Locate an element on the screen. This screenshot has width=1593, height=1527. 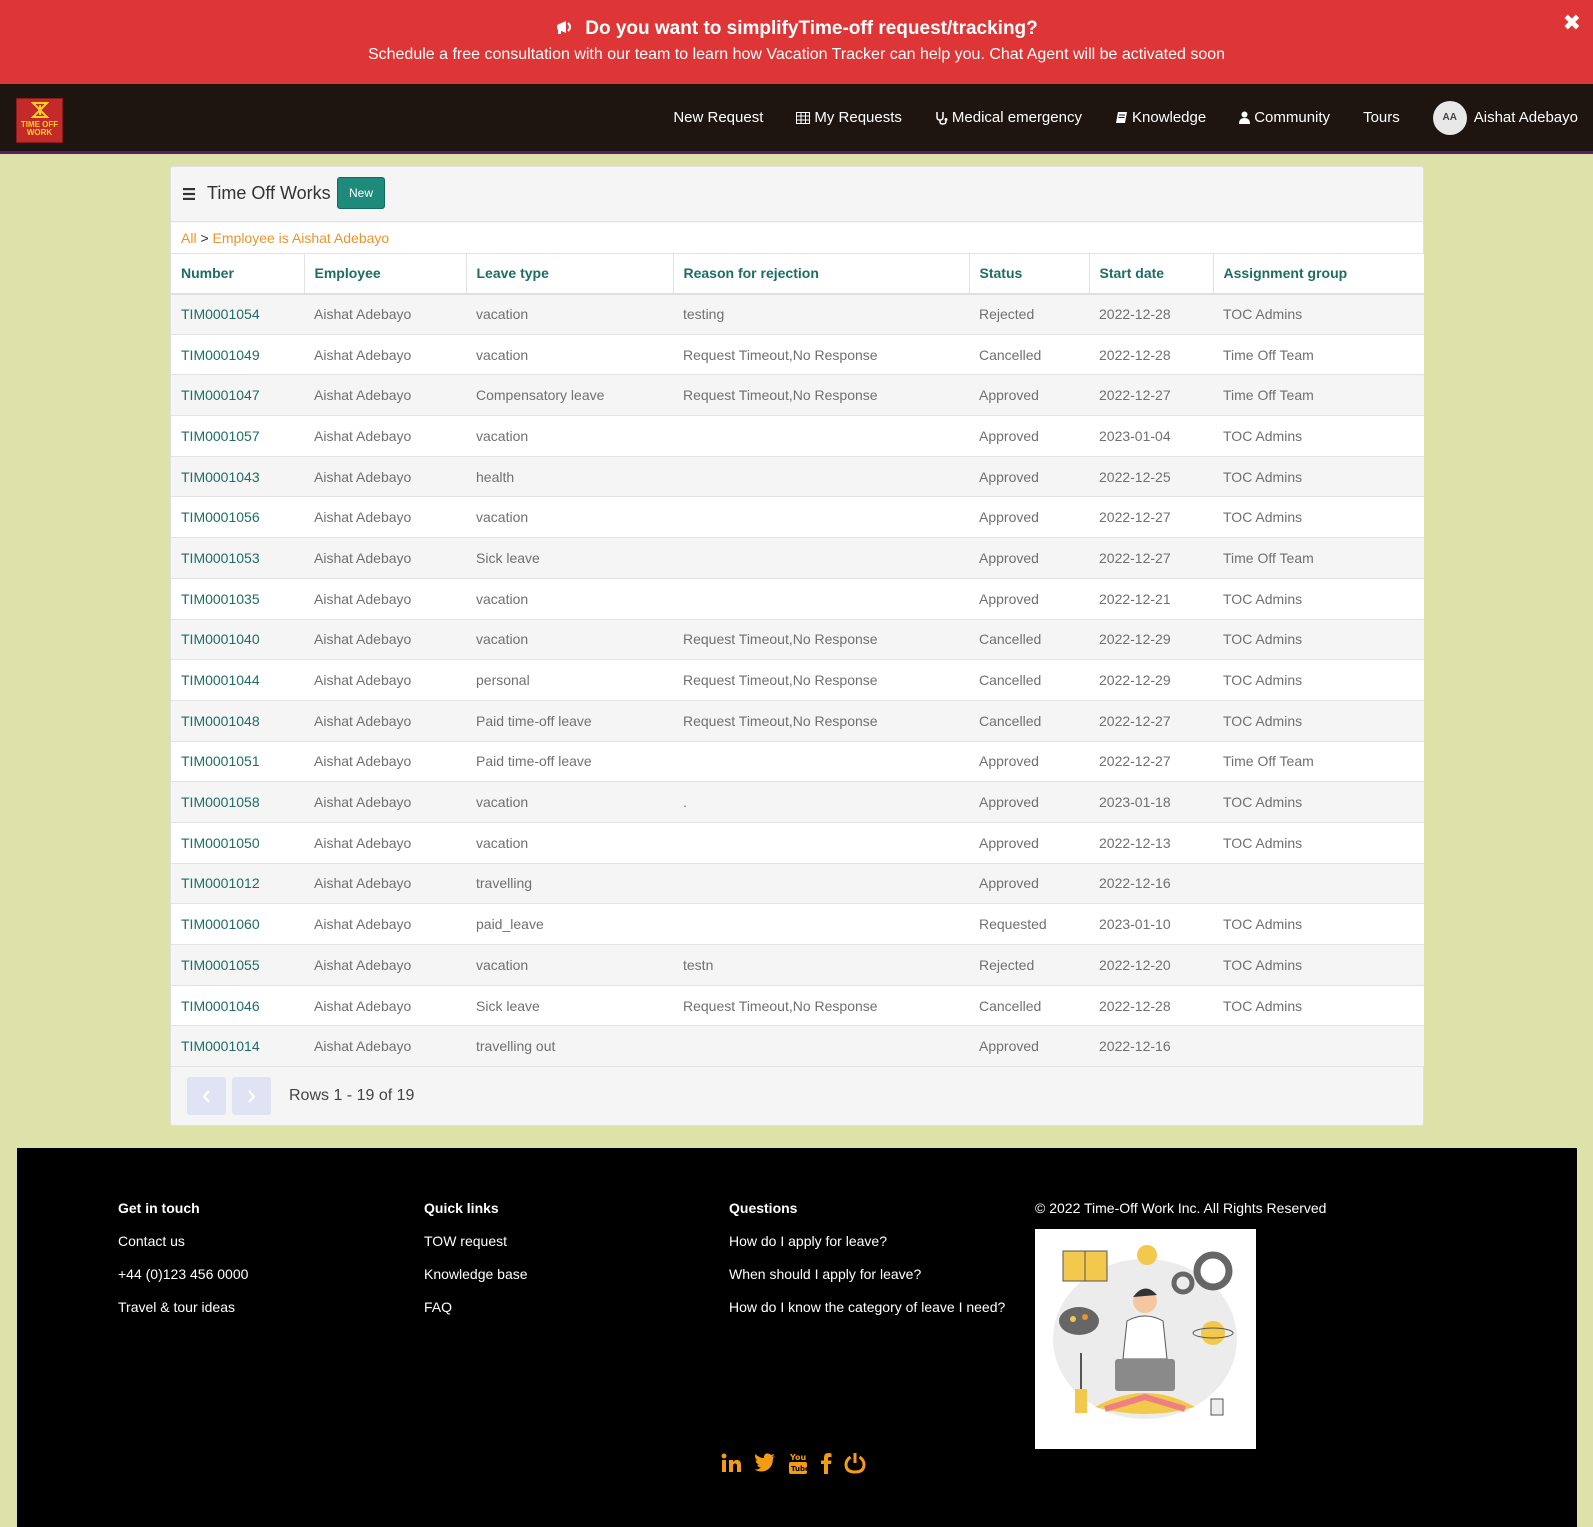
cell-start-date: 2022-12-21 is located at coordinates (1151, 599).